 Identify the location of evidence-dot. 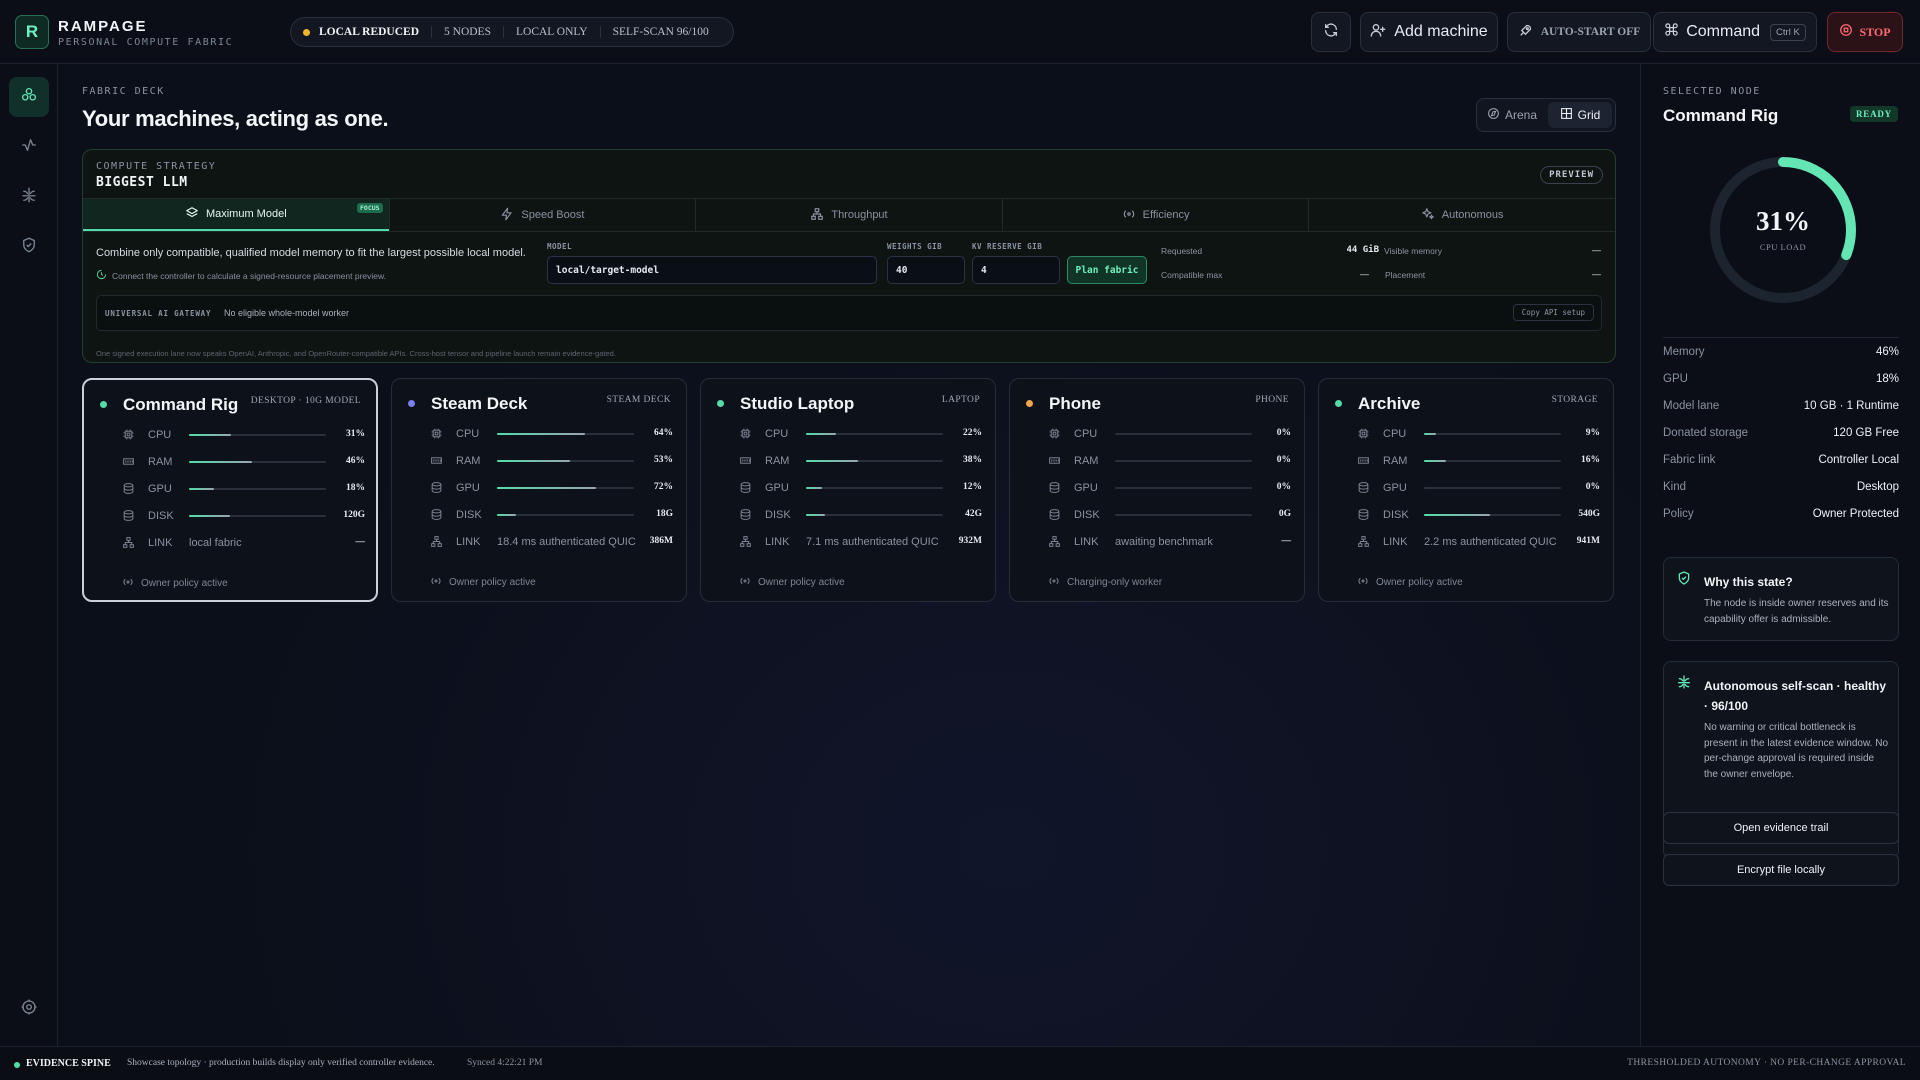
(17, 1065).